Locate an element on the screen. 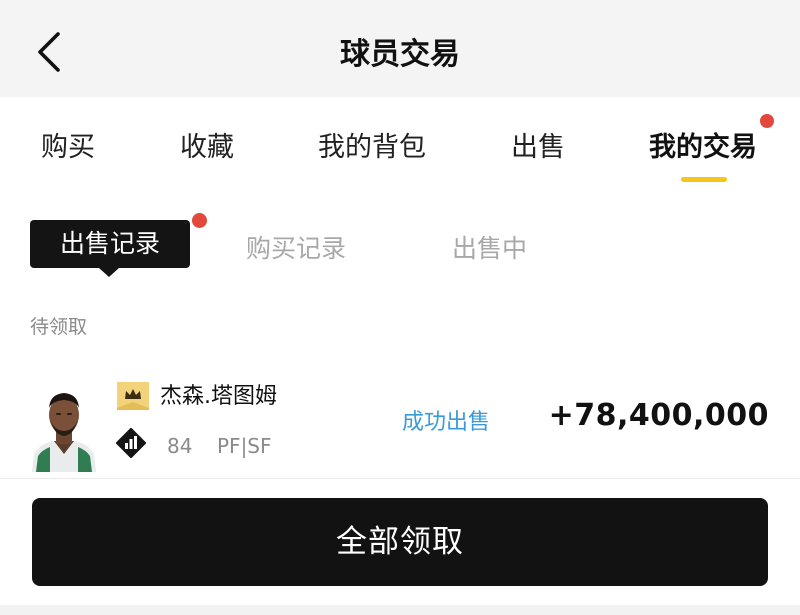 This screenshot has width=800, height=615. subtab-purchase-records: 购买记录 is located at coordinates (296, 247).